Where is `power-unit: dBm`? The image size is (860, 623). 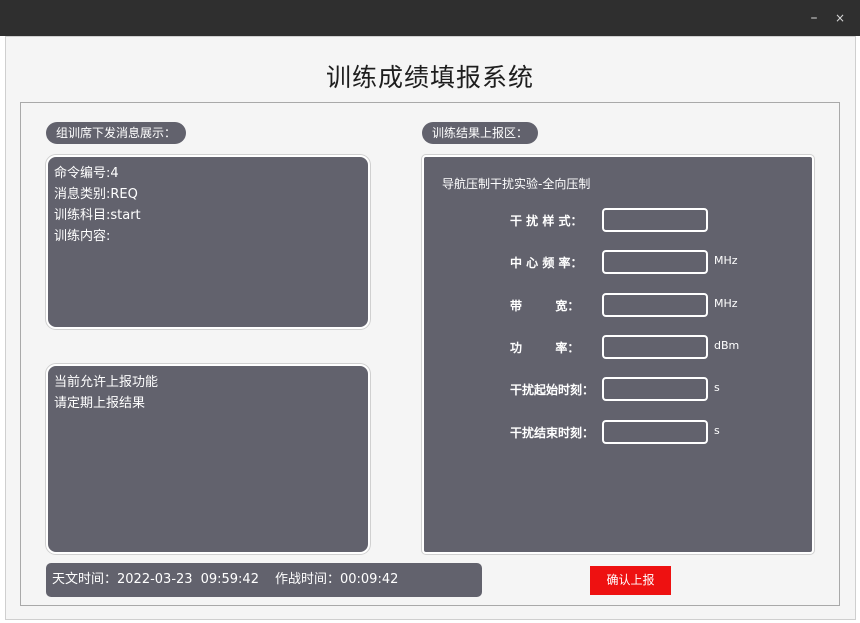 power-unit: dBm is located at coordinates (727, 345).